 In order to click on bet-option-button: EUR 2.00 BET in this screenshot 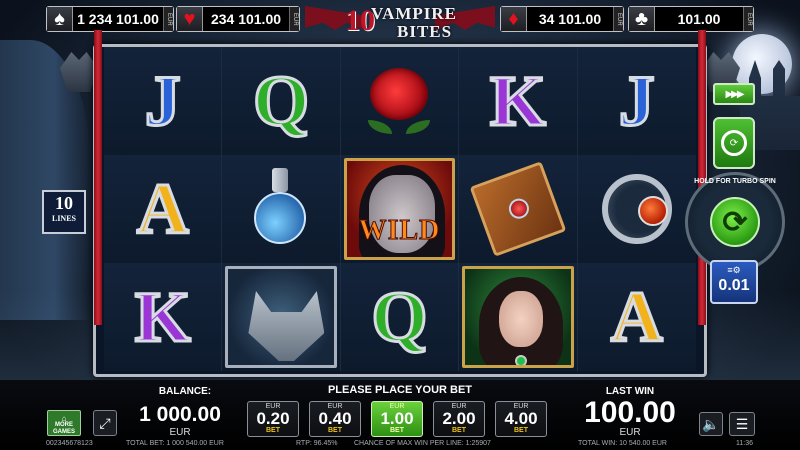, I will do `click(459, 419)`.